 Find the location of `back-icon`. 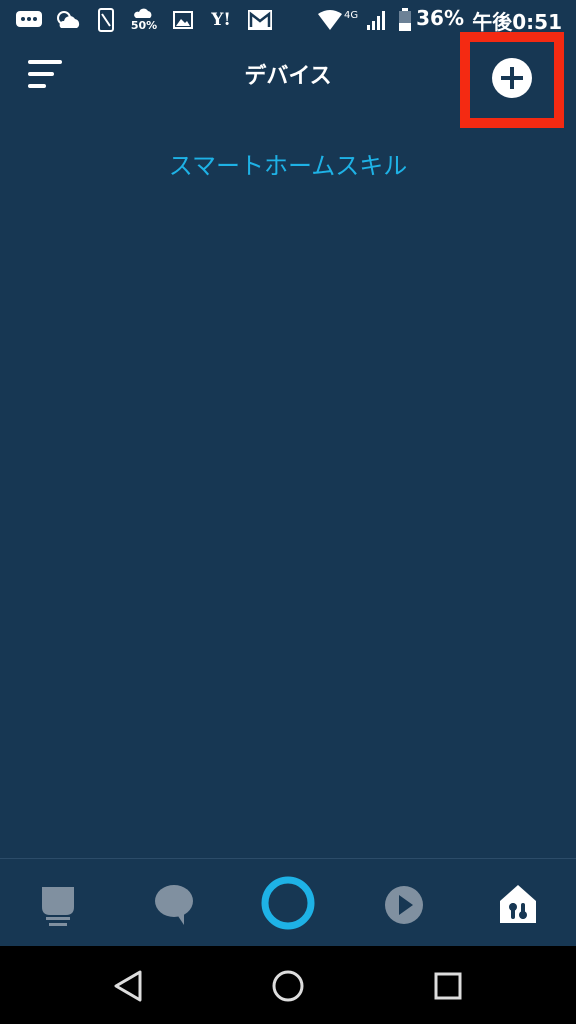

back-icon is located at coordinates (128, 986).